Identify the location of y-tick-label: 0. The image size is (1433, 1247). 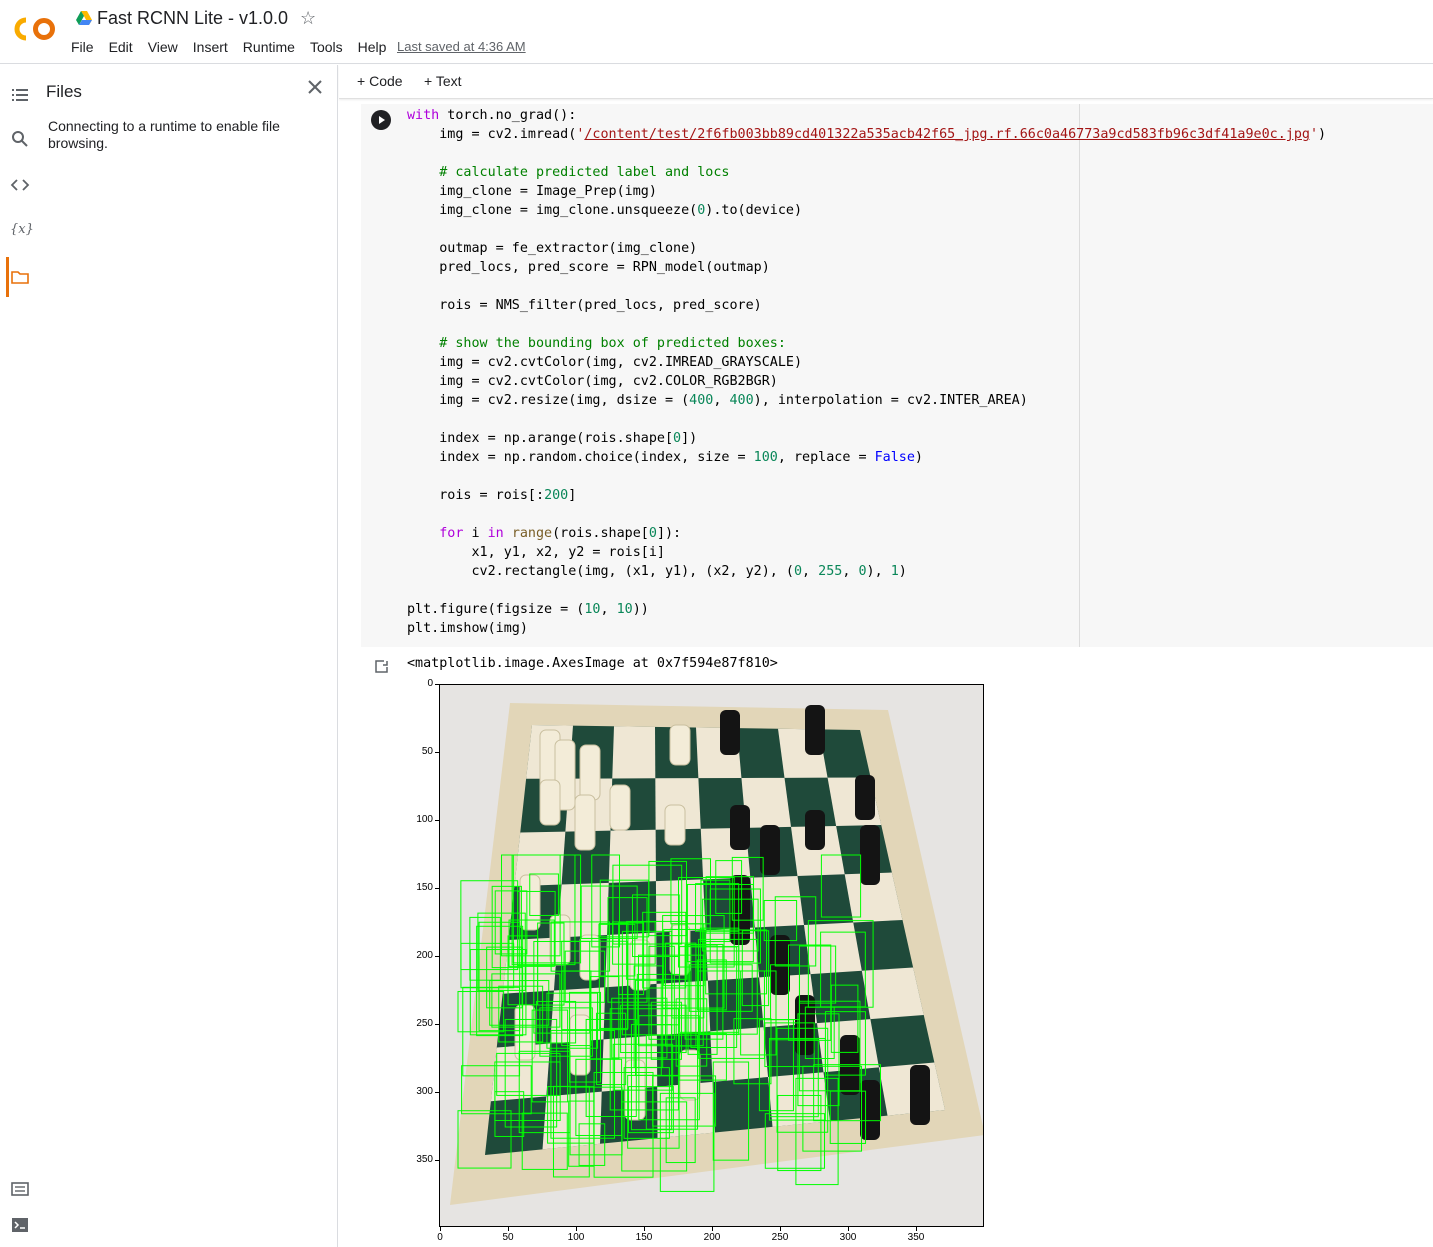
(430, 683).